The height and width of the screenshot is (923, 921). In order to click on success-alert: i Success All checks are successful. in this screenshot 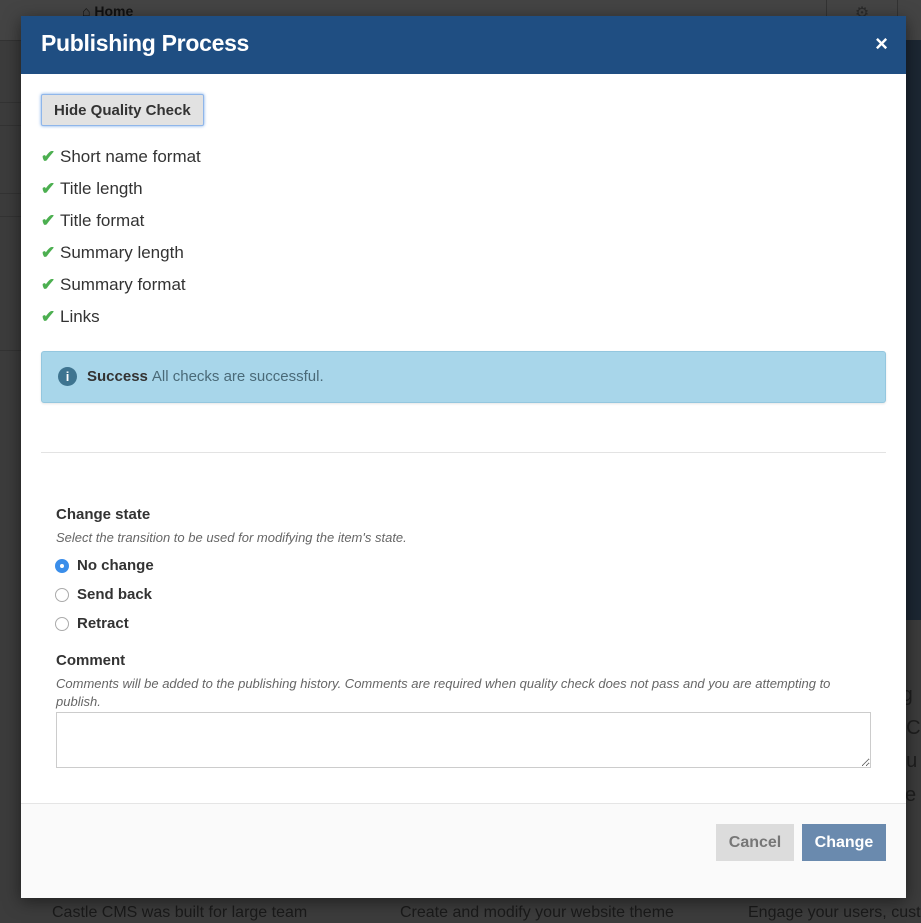, I will do `click(463, 377)`.